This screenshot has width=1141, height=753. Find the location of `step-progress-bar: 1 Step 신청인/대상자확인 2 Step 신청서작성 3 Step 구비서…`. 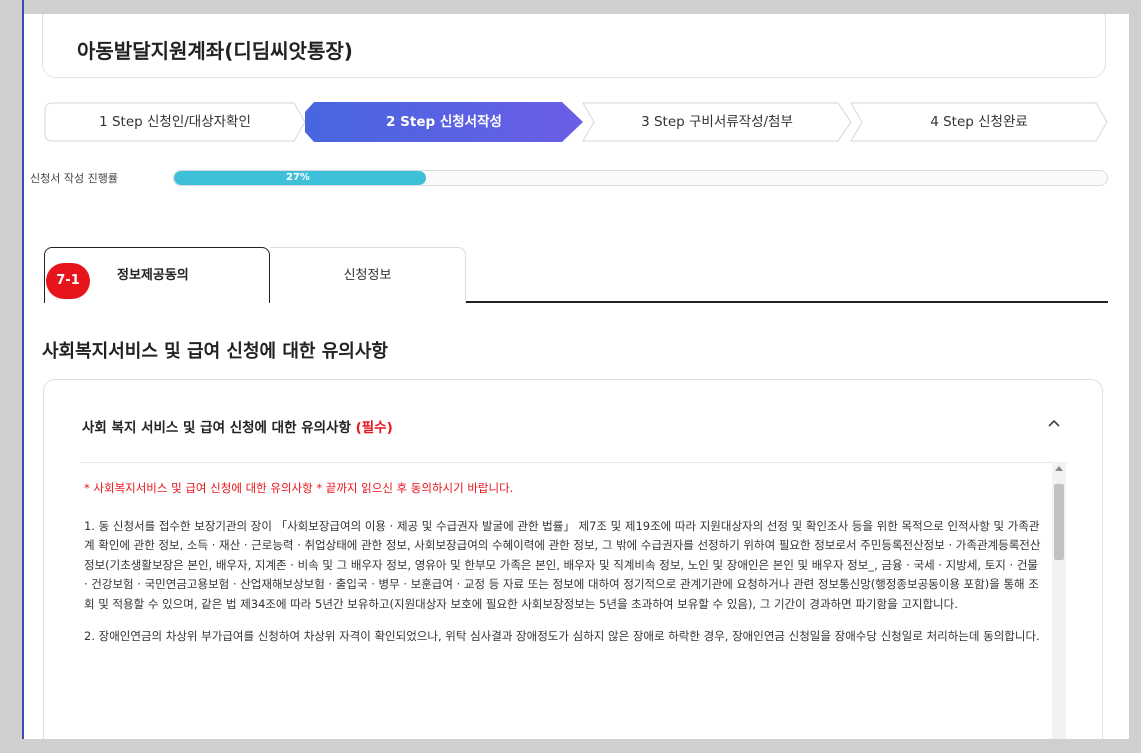

step-progress-bar: 1 Step 신청인/대상자확인 2 Step 신청서작성 3 Step 구비서… is located at coordinates (576, 122).